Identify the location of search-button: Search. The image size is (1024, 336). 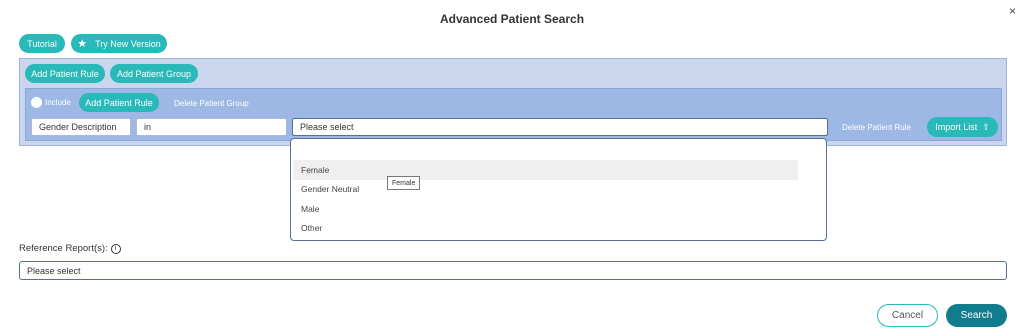
(976, 315).